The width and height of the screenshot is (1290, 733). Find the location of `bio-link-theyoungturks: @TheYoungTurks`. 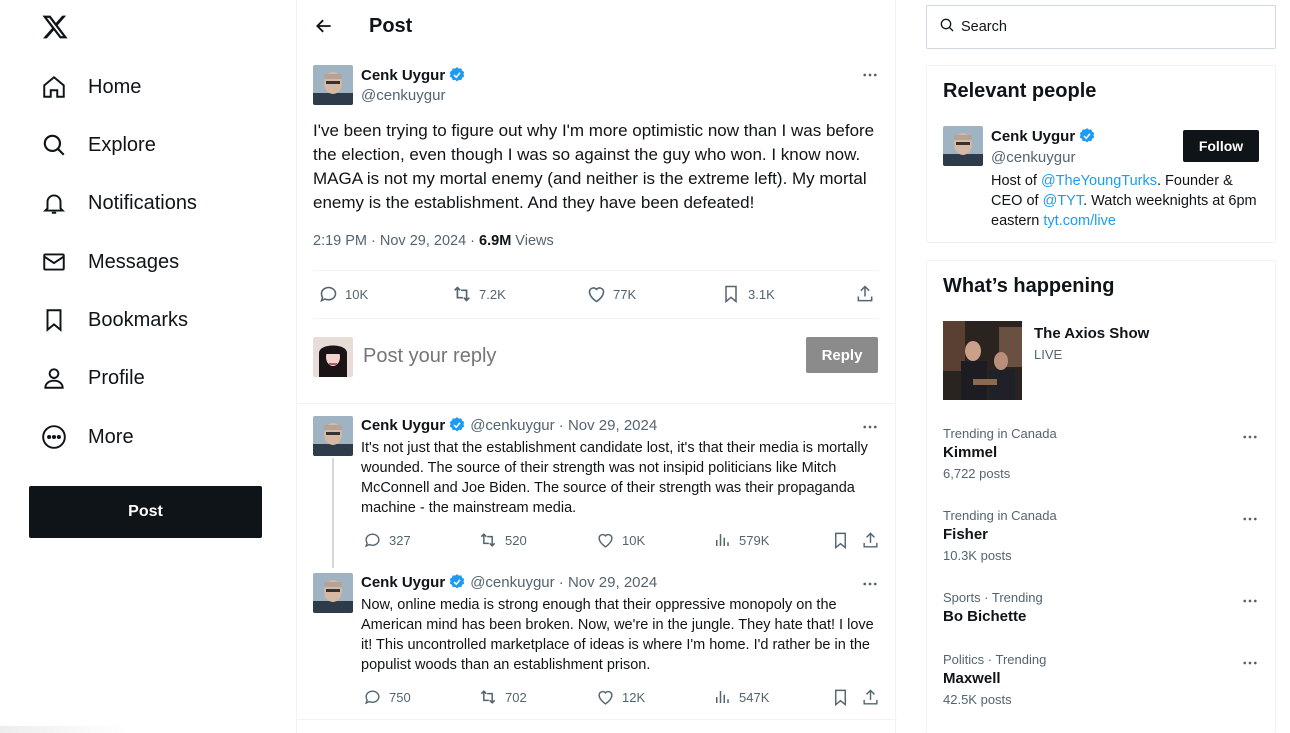

bio-link-theyoungturks: @TheYoungTurks is located at coordinates (1099, 181).